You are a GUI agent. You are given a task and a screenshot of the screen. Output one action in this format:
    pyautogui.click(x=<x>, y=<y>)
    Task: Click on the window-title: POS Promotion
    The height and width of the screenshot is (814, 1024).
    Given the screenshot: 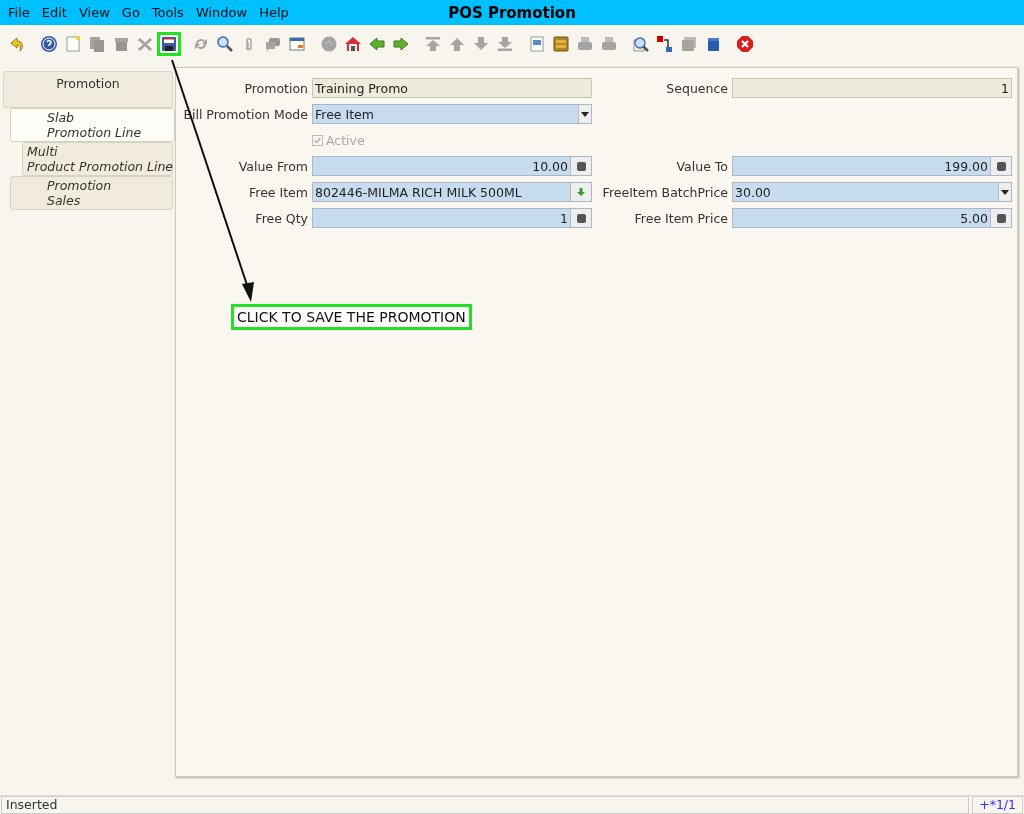 What is the action you would take?
    pyautogui.click(x=512, y=12)
    